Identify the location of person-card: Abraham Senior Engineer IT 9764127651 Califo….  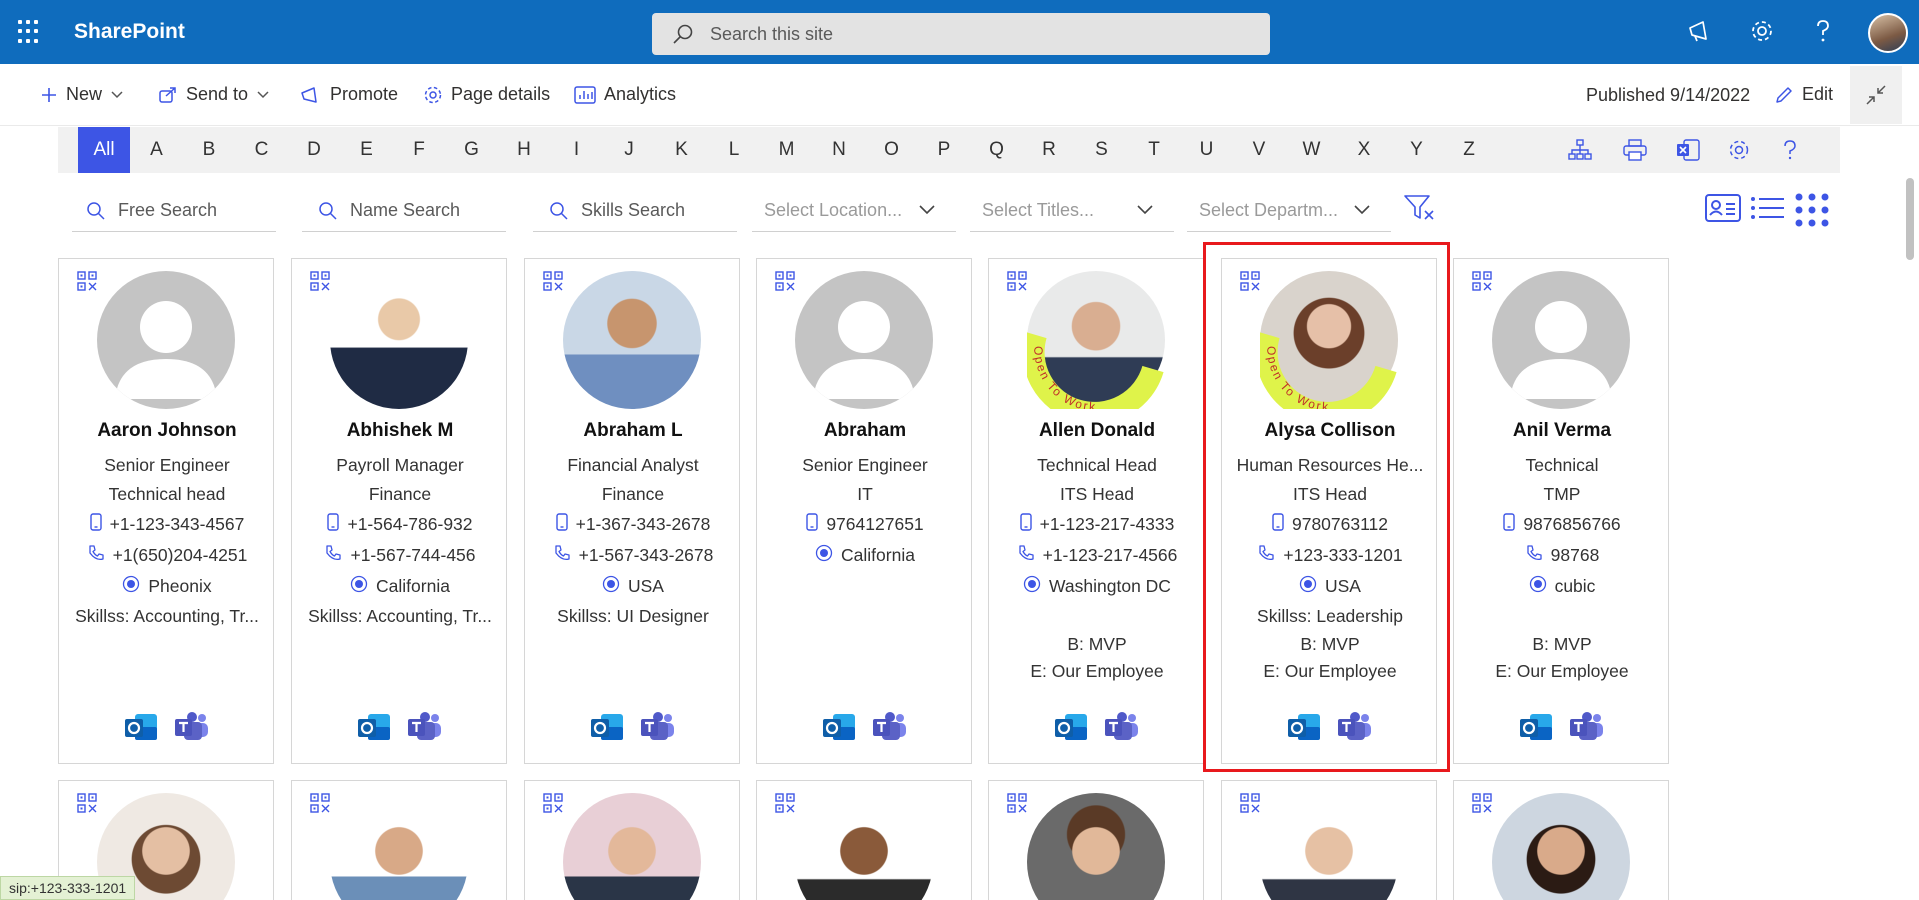
(864, 511).